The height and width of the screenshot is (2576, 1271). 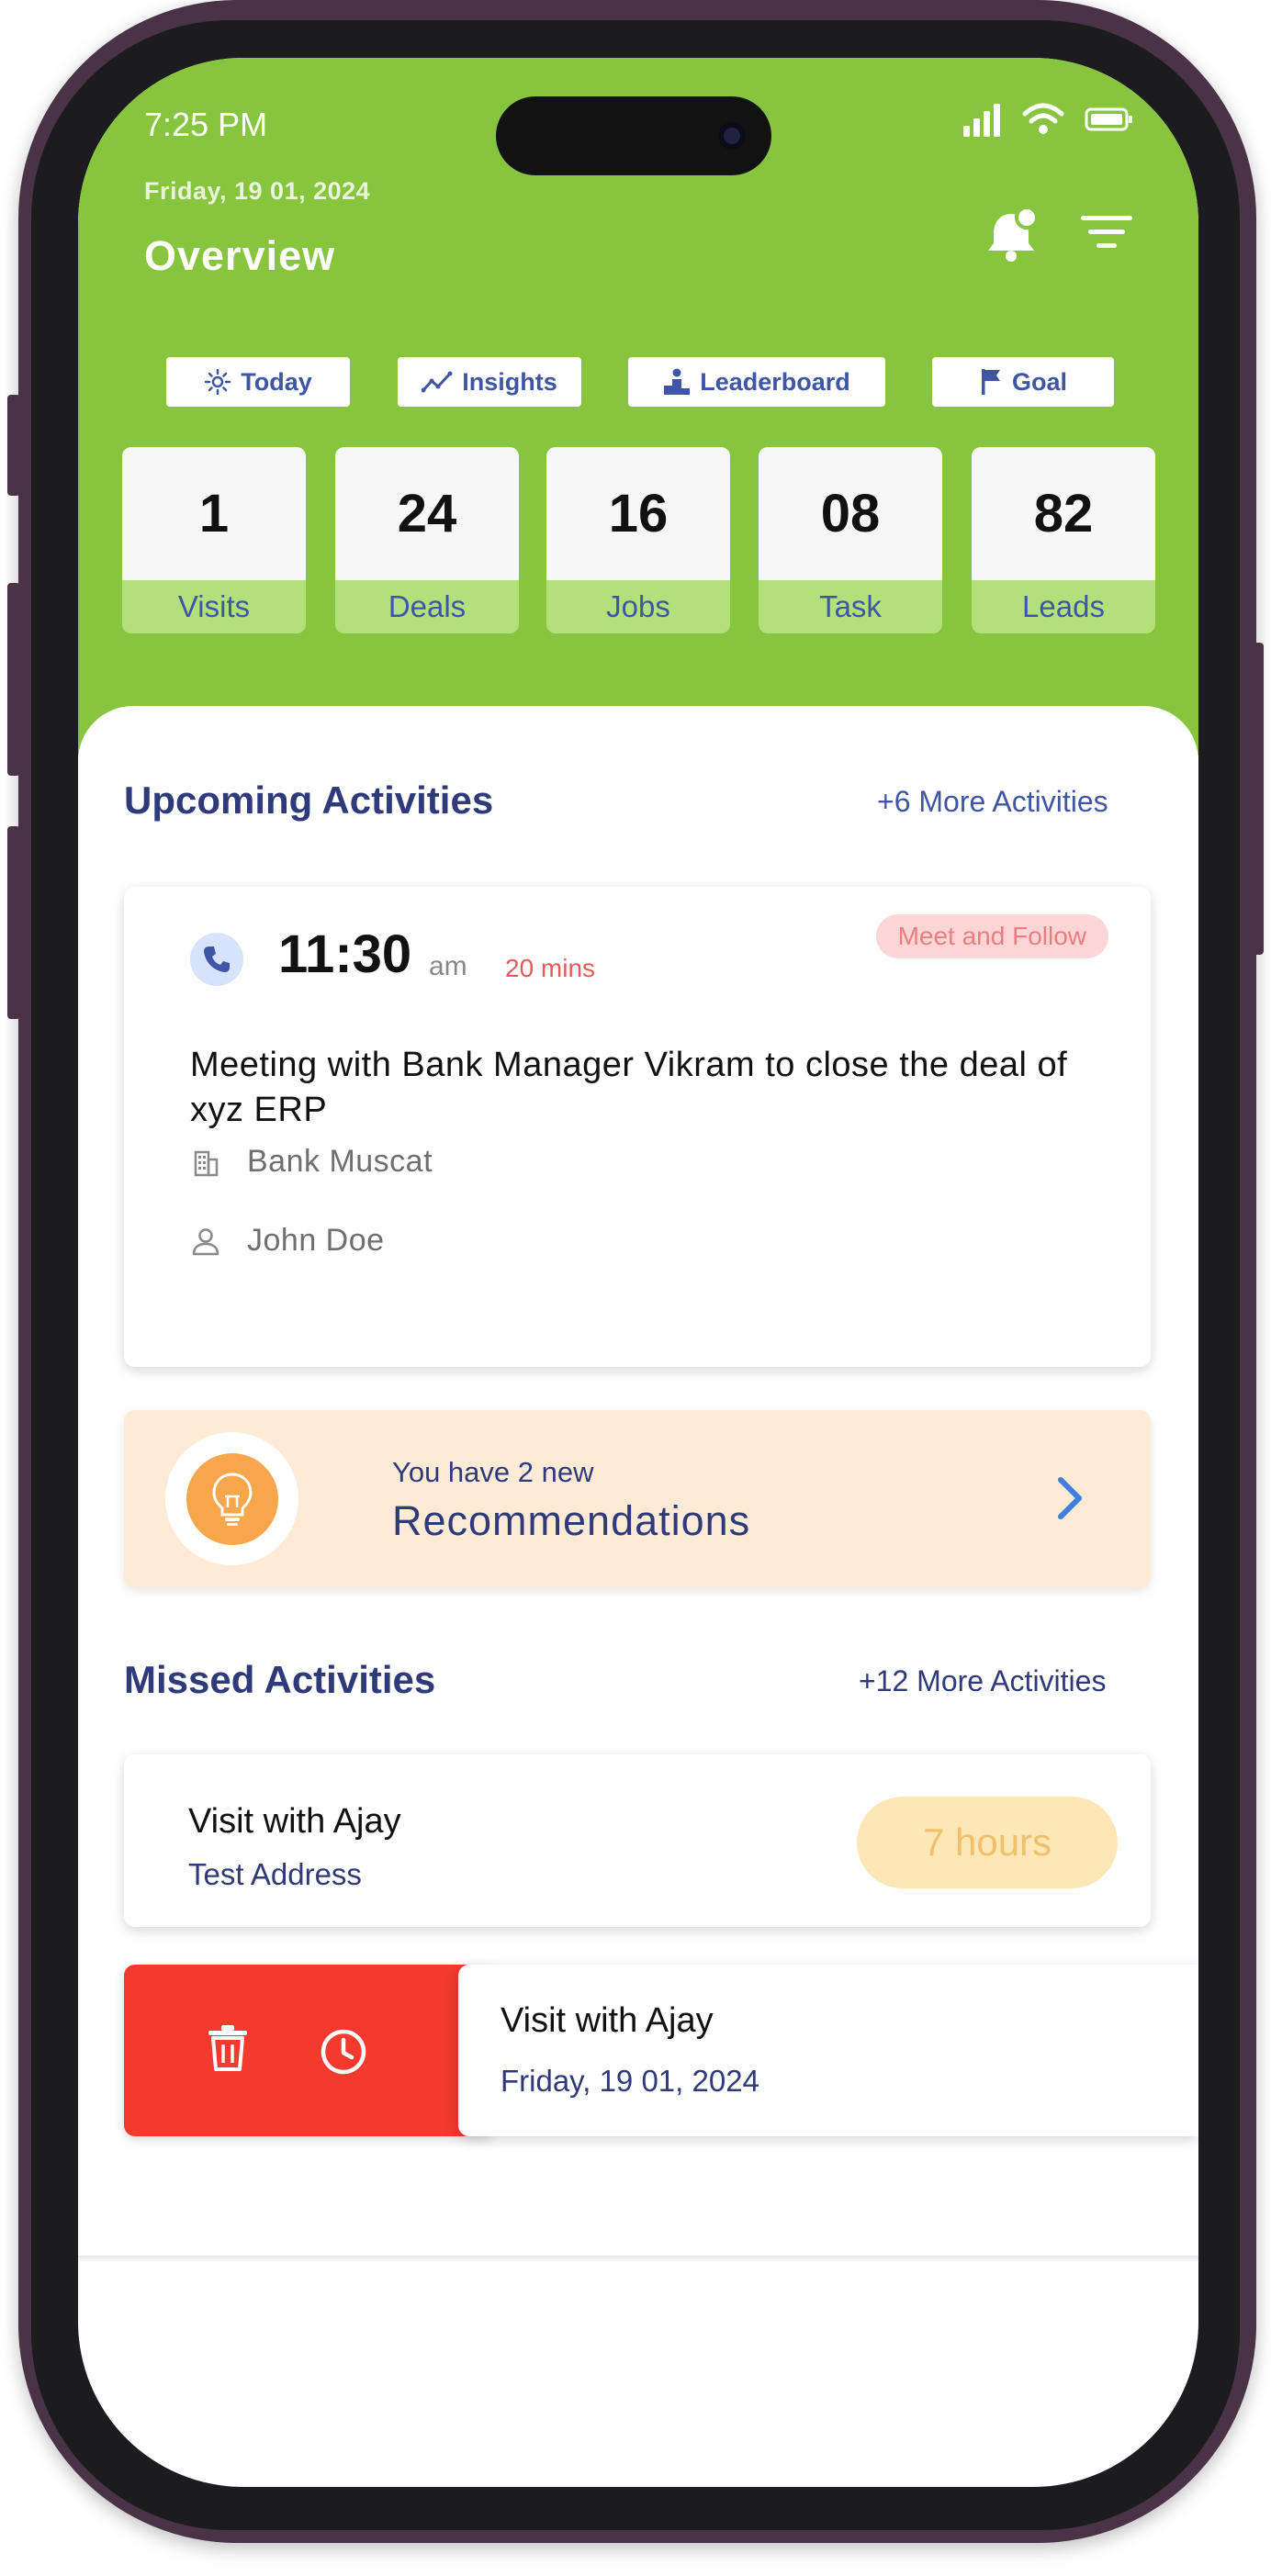 I want to click on activity-duration: 20 mins, so click(x=550, y=968).